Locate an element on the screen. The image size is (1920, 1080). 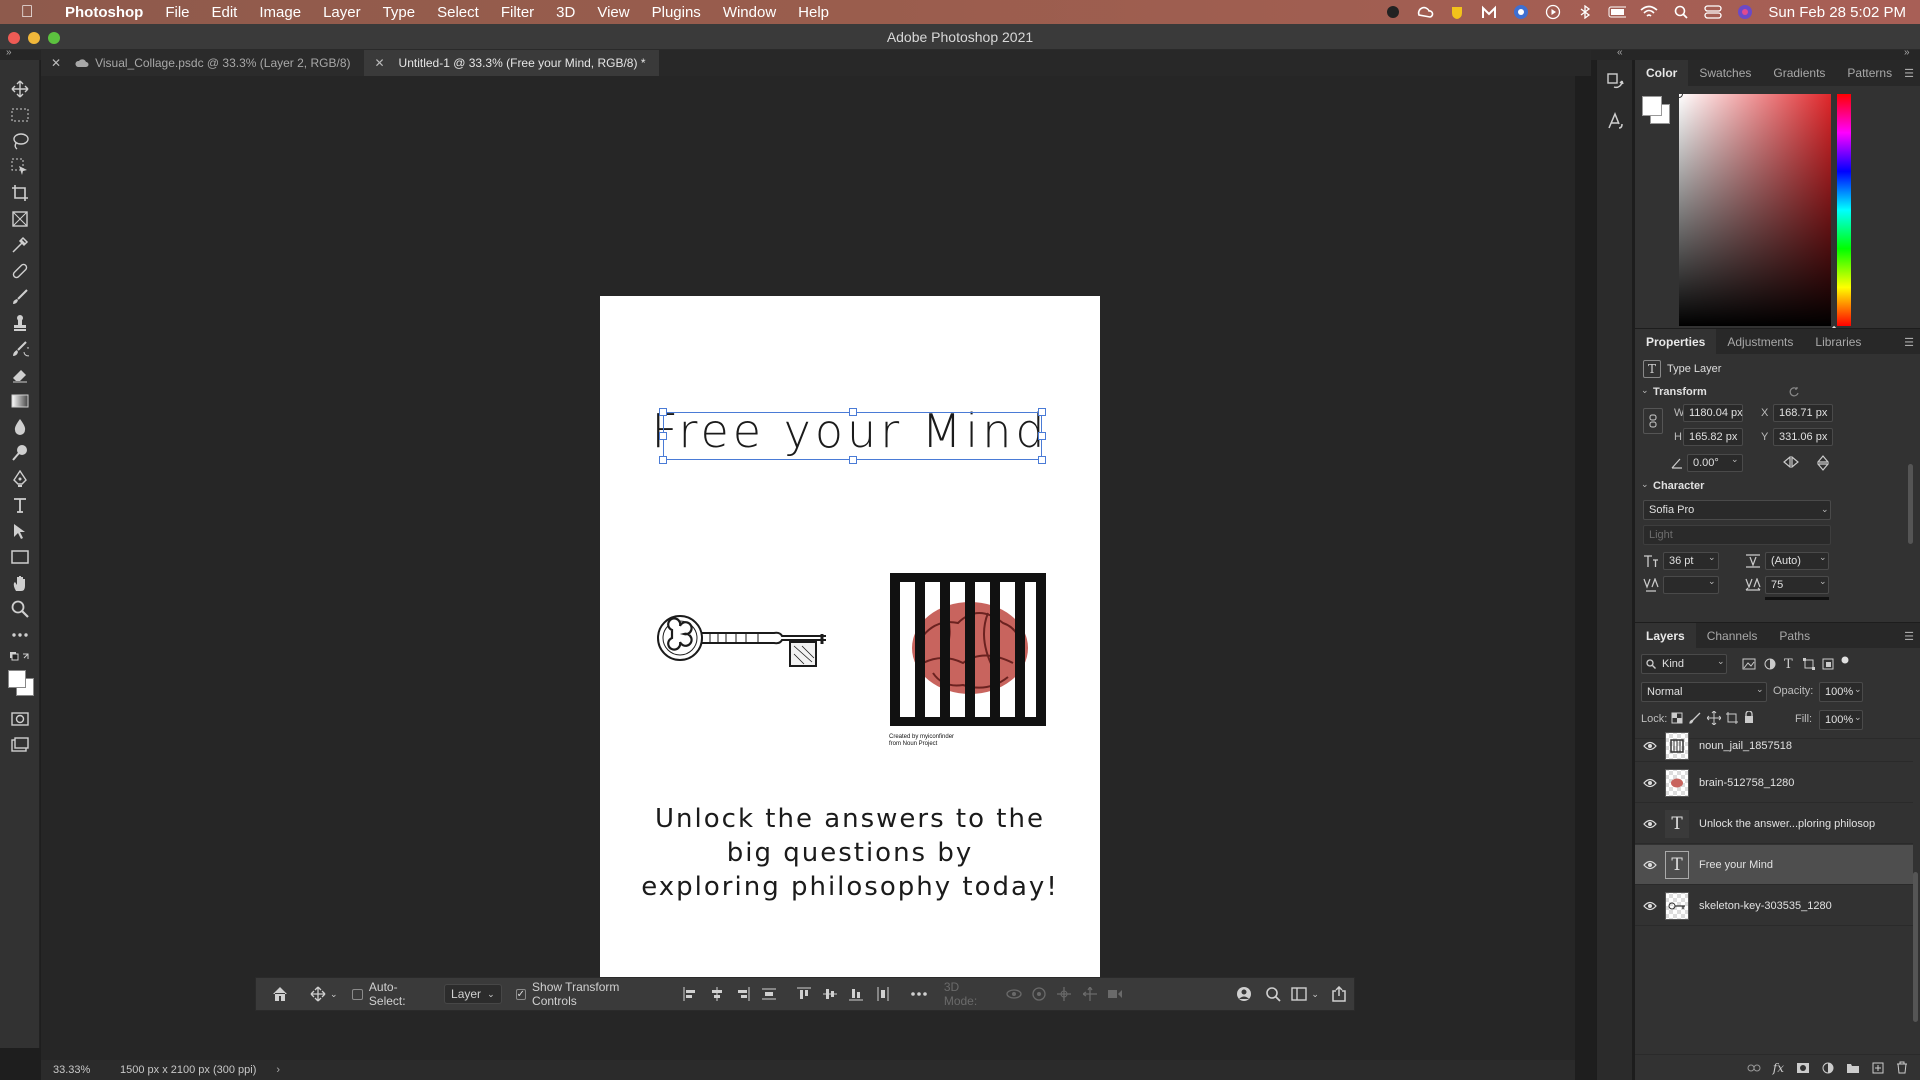
new-adjustment-layer-icon is located at coordinates (1828, 1068).